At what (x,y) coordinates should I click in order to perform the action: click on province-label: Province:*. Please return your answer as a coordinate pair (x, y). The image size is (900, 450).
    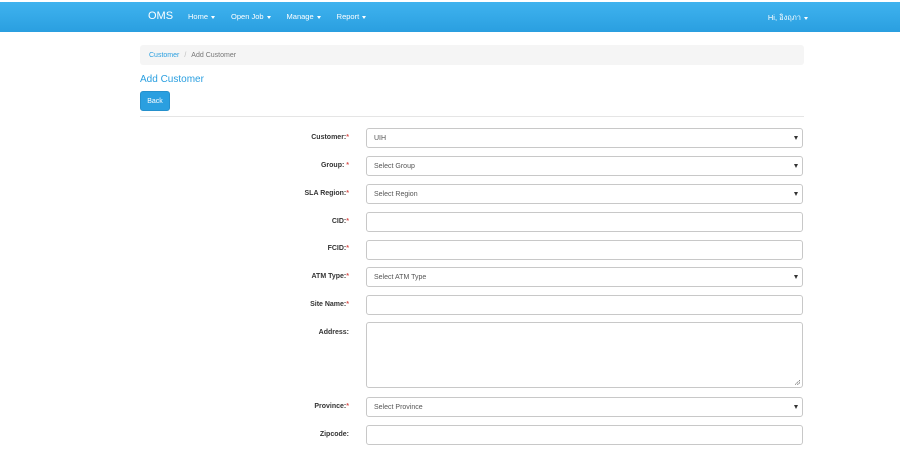
    Looking at the image, I should click on (331, 406).